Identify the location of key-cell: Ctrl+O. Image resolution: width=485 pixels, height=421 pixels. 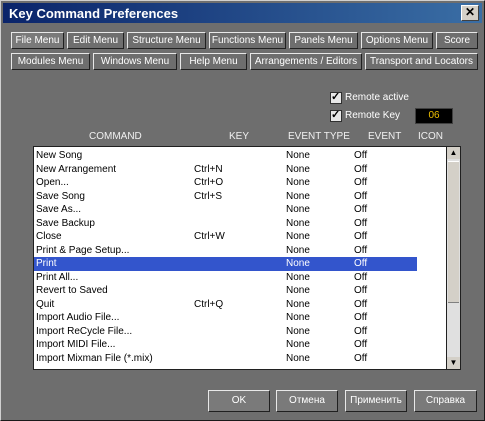
(209, 182).